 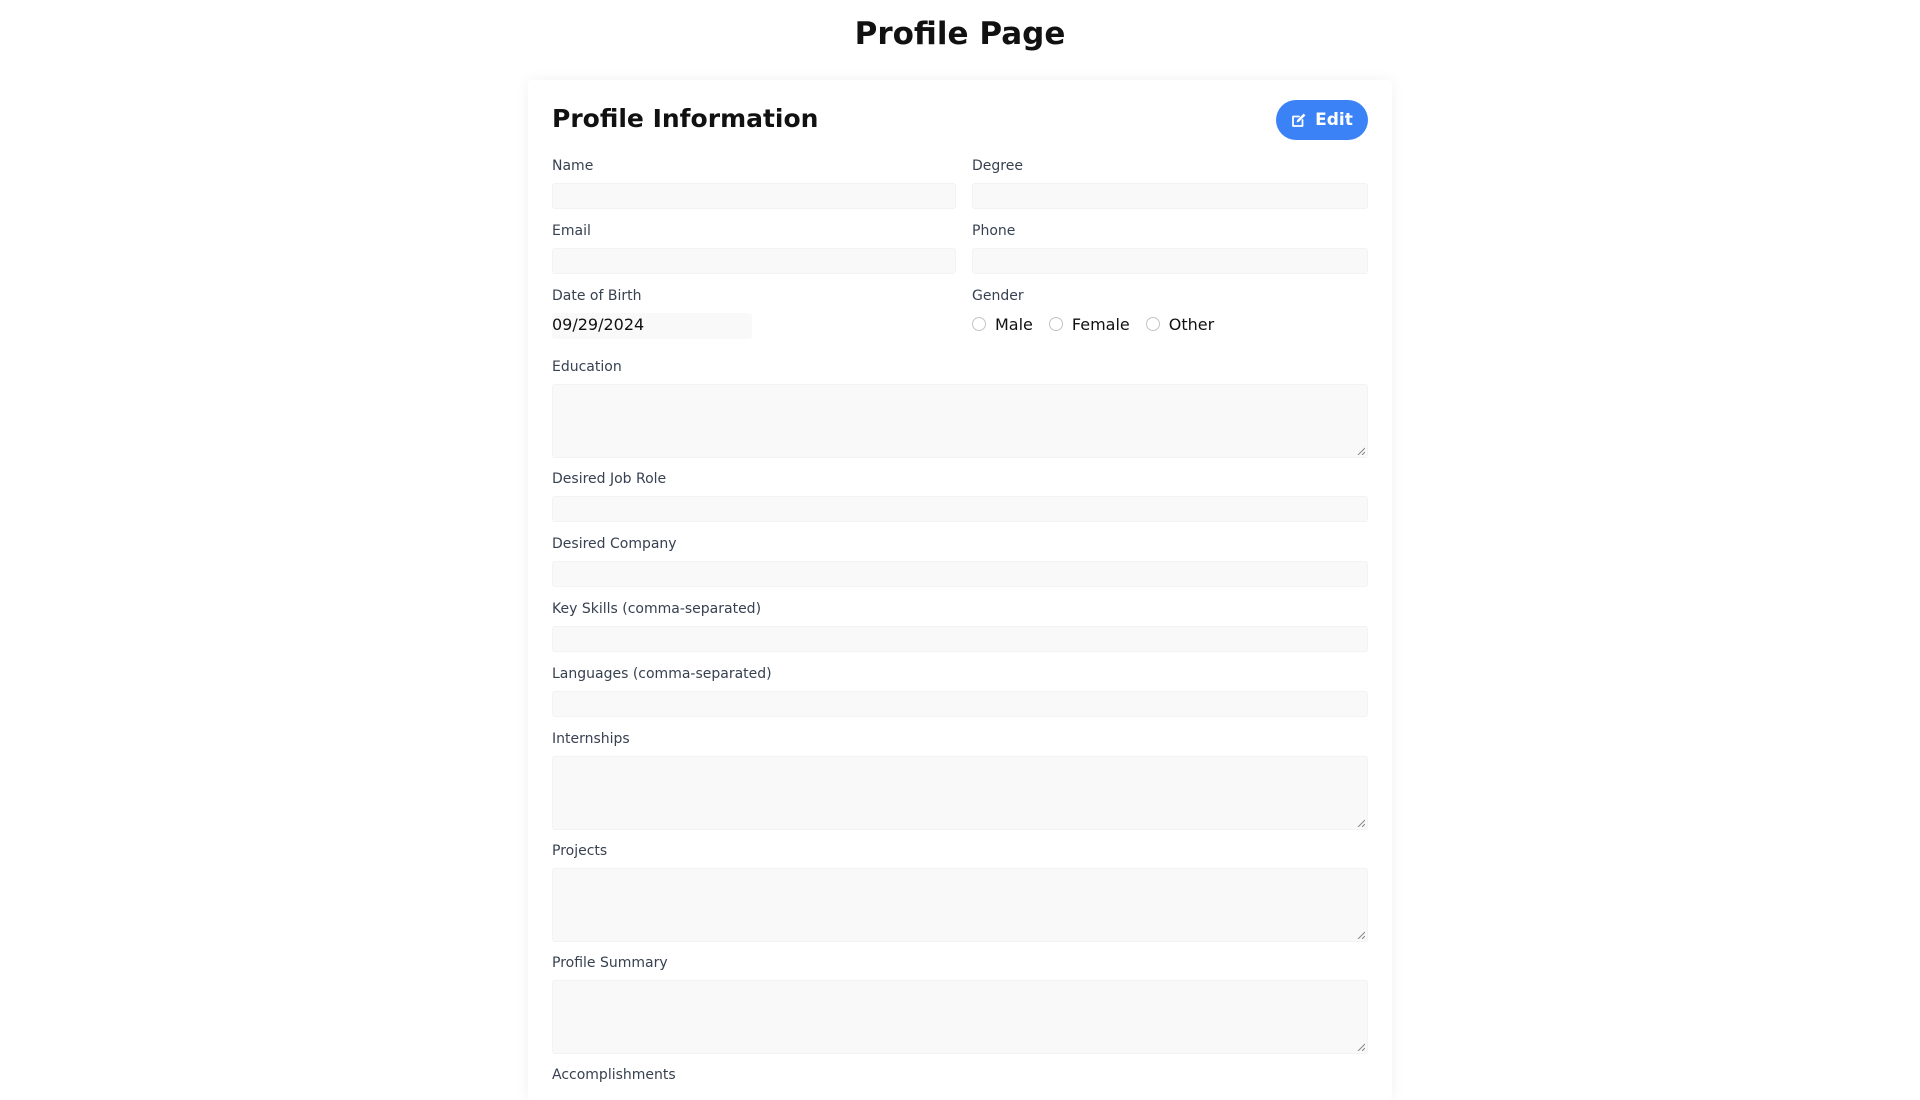 I want to click on accomplishments-field-group: Accomplishments, so click(x=960, y=1079).